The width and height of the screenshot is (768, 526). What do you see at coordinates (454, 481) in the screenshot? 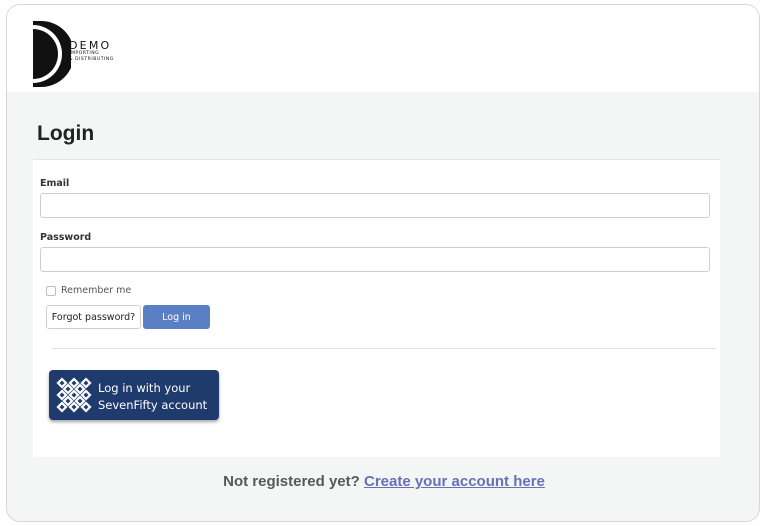
I see `create-account-link: Create your account here` at bounding box center [454, 481].